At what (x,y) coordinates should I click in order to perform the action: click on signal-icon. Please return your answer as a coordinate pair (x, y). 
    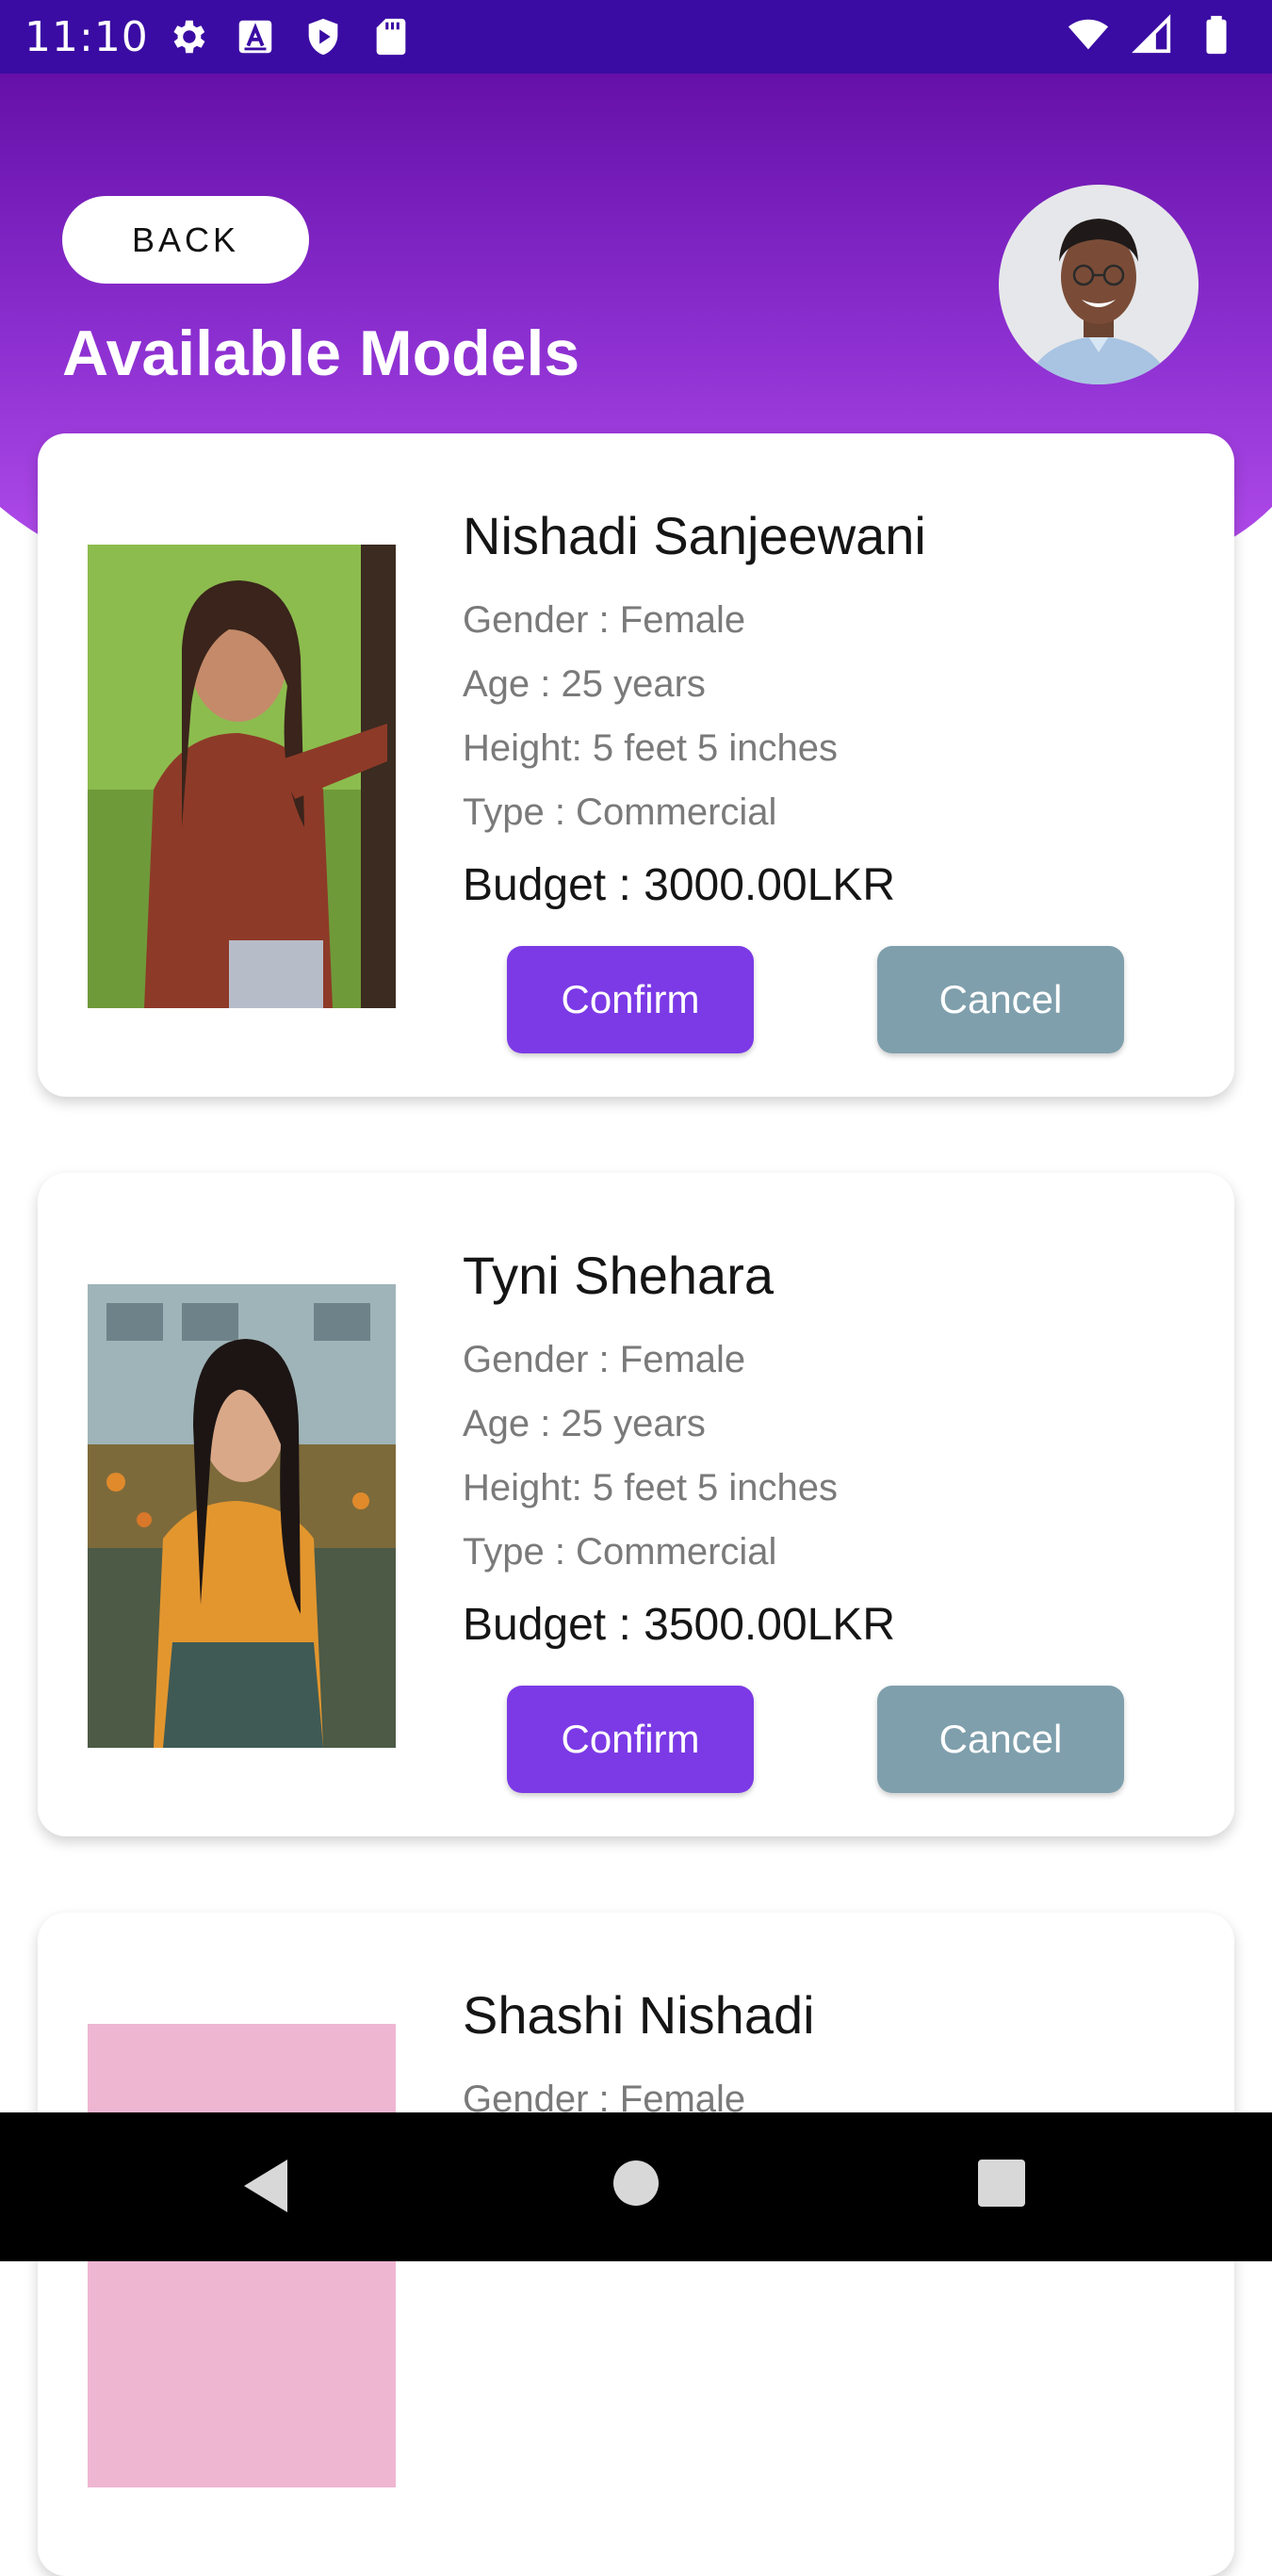
    Looking at the image, I should click on (1151, 34).